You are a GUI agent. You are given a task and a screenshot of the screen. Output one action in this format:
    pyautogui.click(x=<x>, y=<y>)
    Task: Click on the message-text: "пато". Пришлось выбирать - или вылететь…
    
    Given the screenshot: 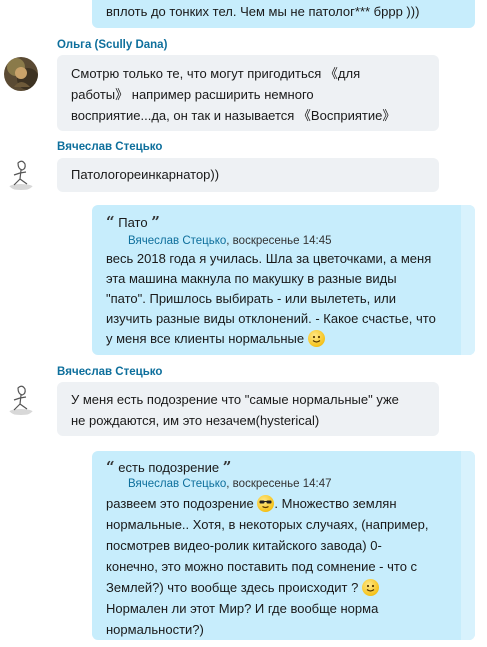 What is the action you would take?
    pyautogui.click(x=251, y=298)
    